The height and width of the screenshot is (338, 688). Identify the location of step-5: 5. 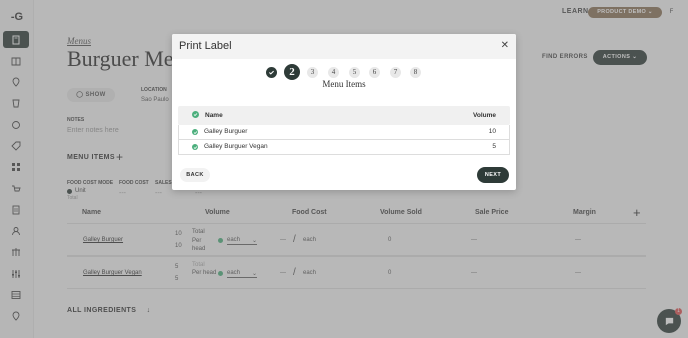
(354, 72).